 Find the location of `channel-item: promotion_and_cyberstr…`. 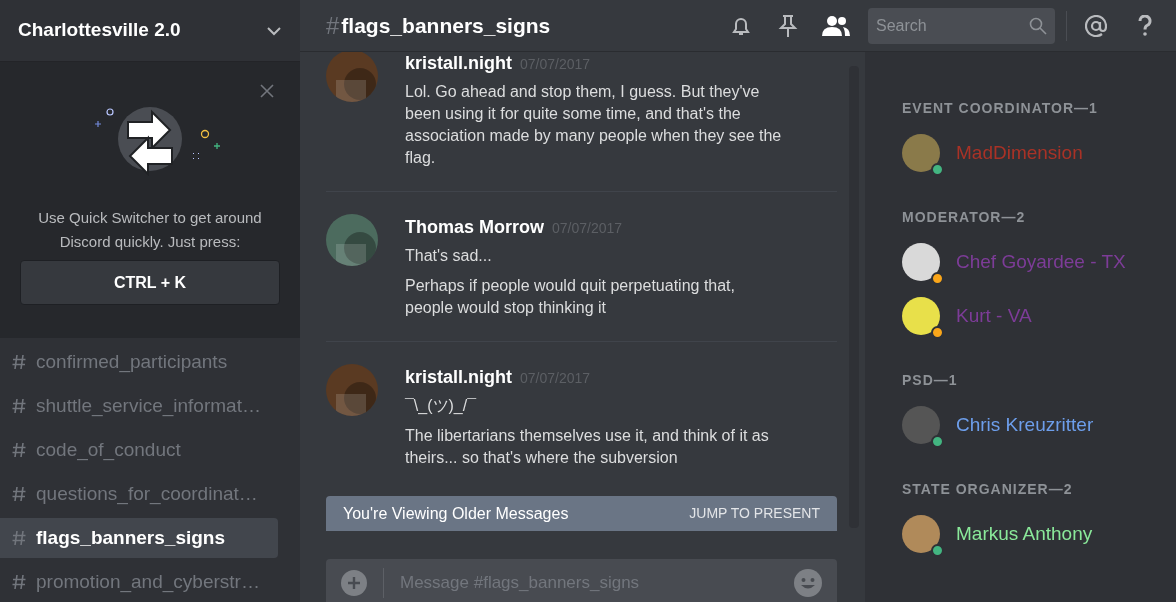

channel-item: promotion_and_cyberstr… is located at coordinates (139, 582).